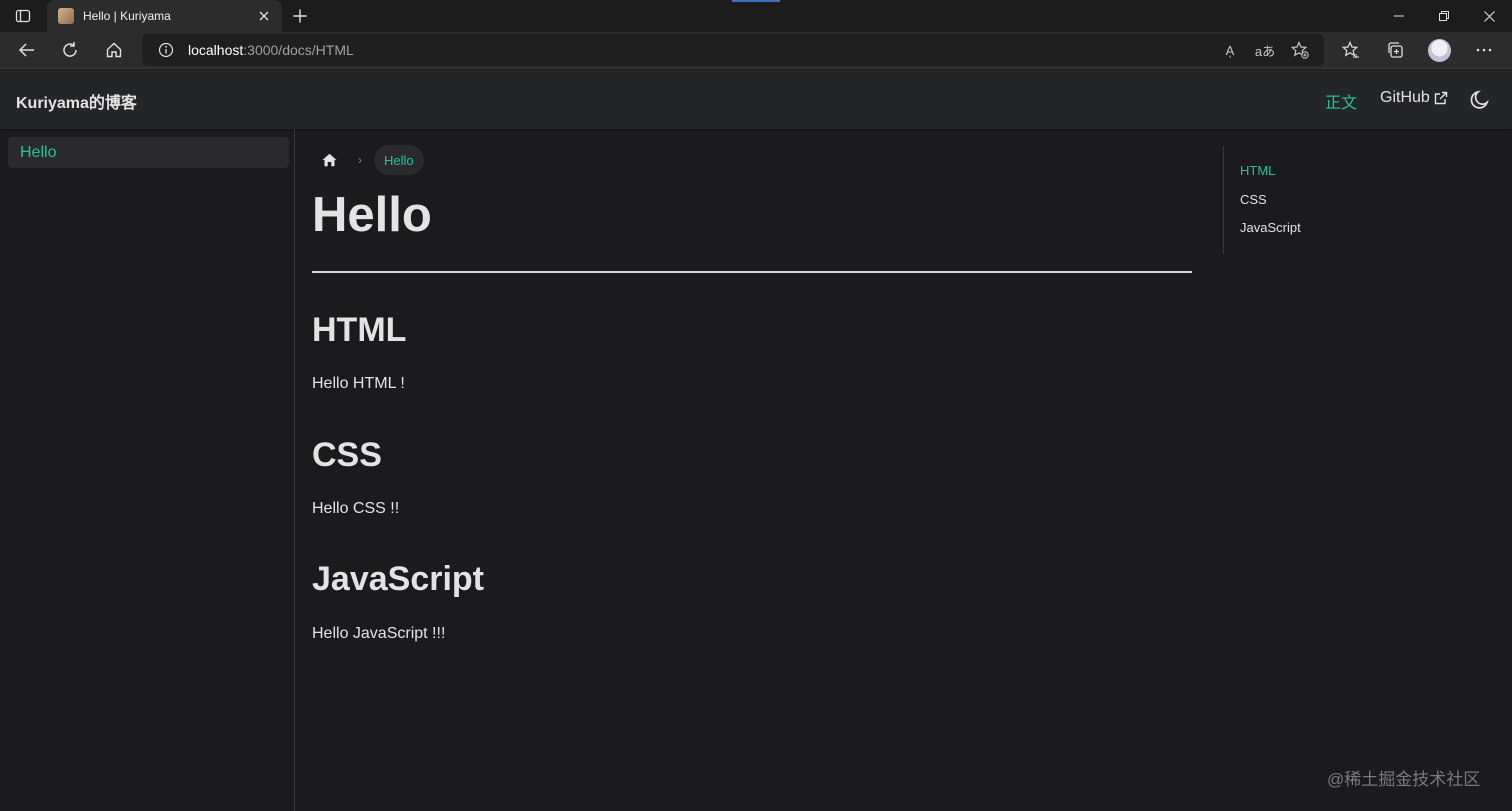 The height and width of the screenshot is (811, 1512). What do you see at coordinates (347, 455) in the screenshot?
I see `section-heading-css: CSS` at bounding box center [347, 455].